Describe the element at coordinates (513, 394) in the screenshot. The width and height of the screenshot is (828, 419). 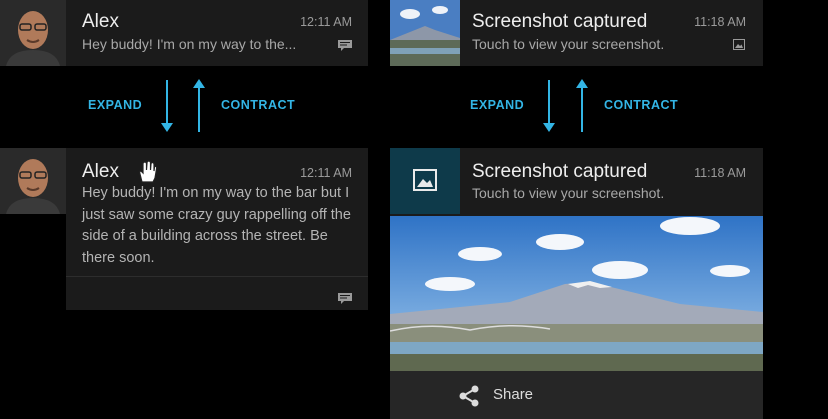
I see `share-label: Share` at that location.